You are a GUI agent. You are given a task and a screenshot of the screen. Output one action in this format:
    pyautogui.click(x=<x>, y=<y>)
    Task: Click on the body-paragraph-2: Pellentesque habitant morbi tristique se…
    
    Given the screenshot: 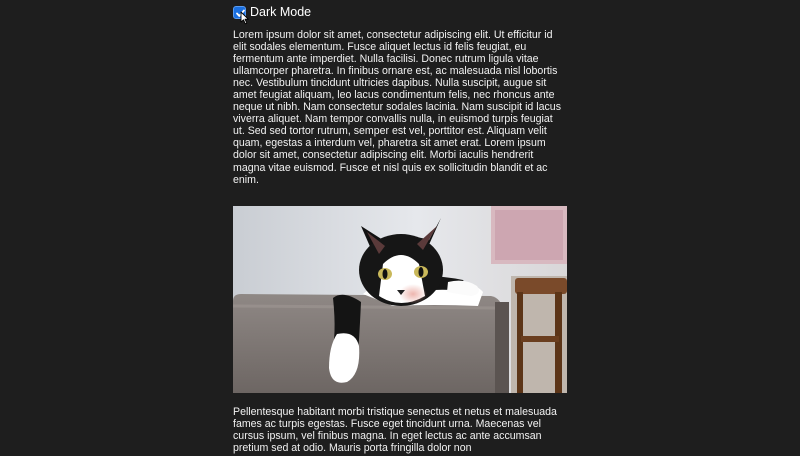 What is the action you would take?
    pyautogui.click(x=395, y=430)
    